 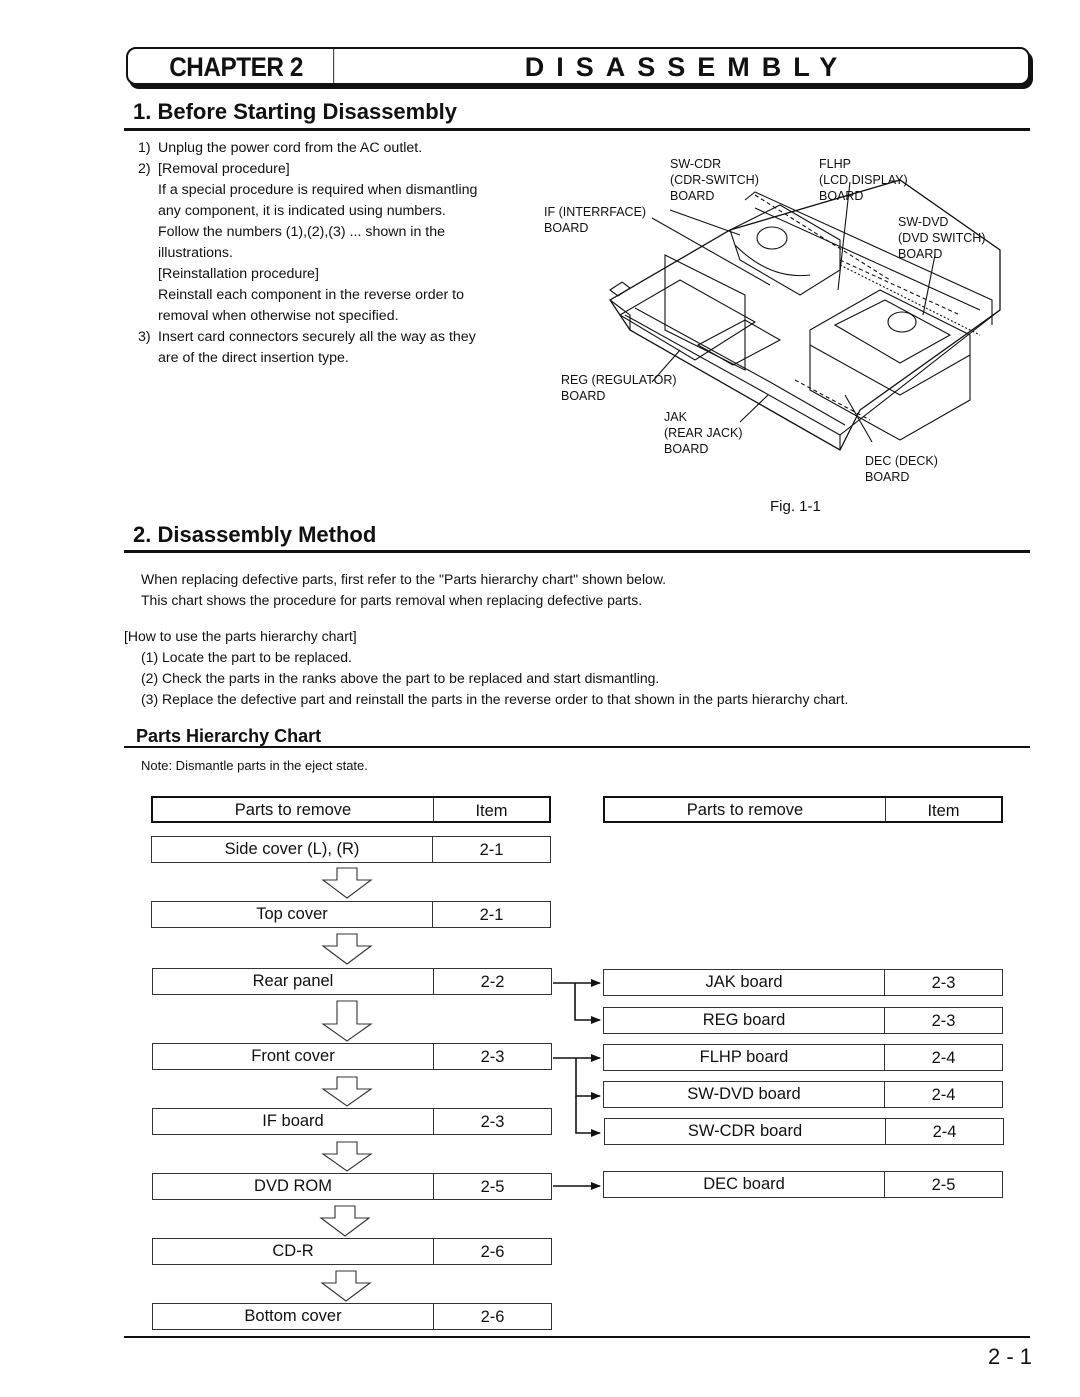 What do you see at coordinates (588, 1116) in the screenshot?
I see `branch-arrow-sw-cdr` at bounding box center [588, 1116].